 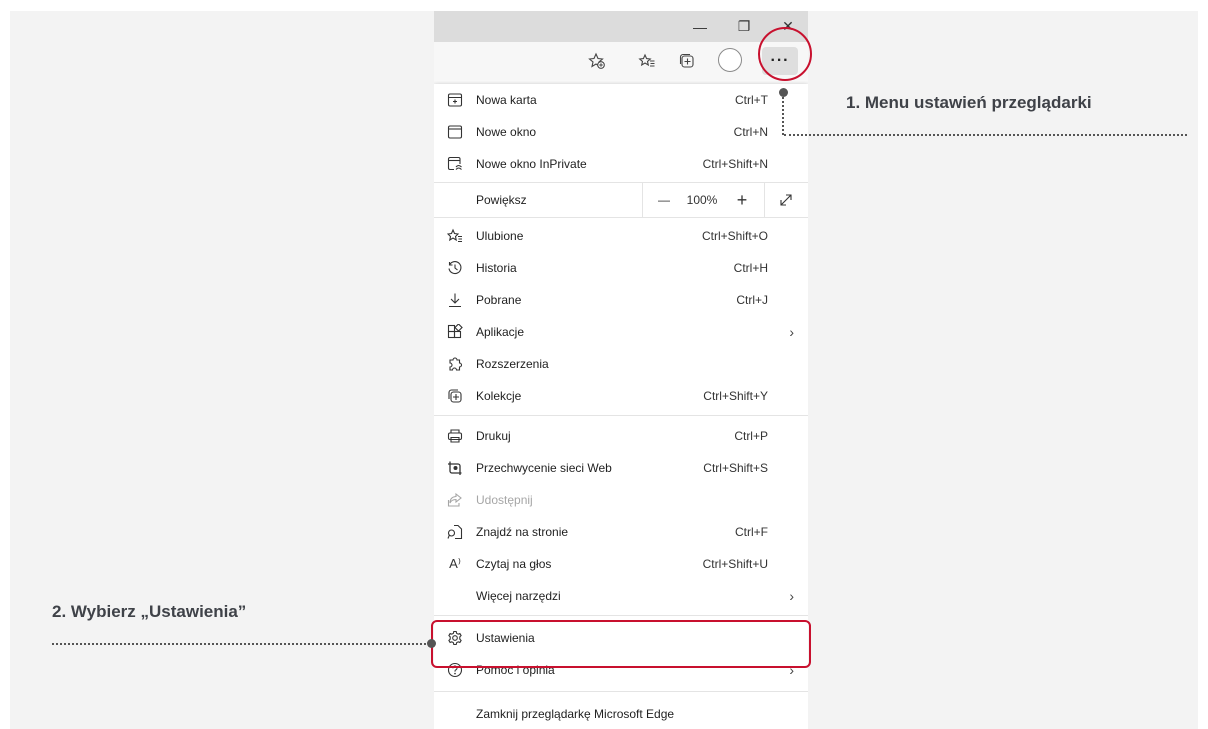 I want to click on menu-item-label: Czytaj na głos, so click(x=514, y=564).